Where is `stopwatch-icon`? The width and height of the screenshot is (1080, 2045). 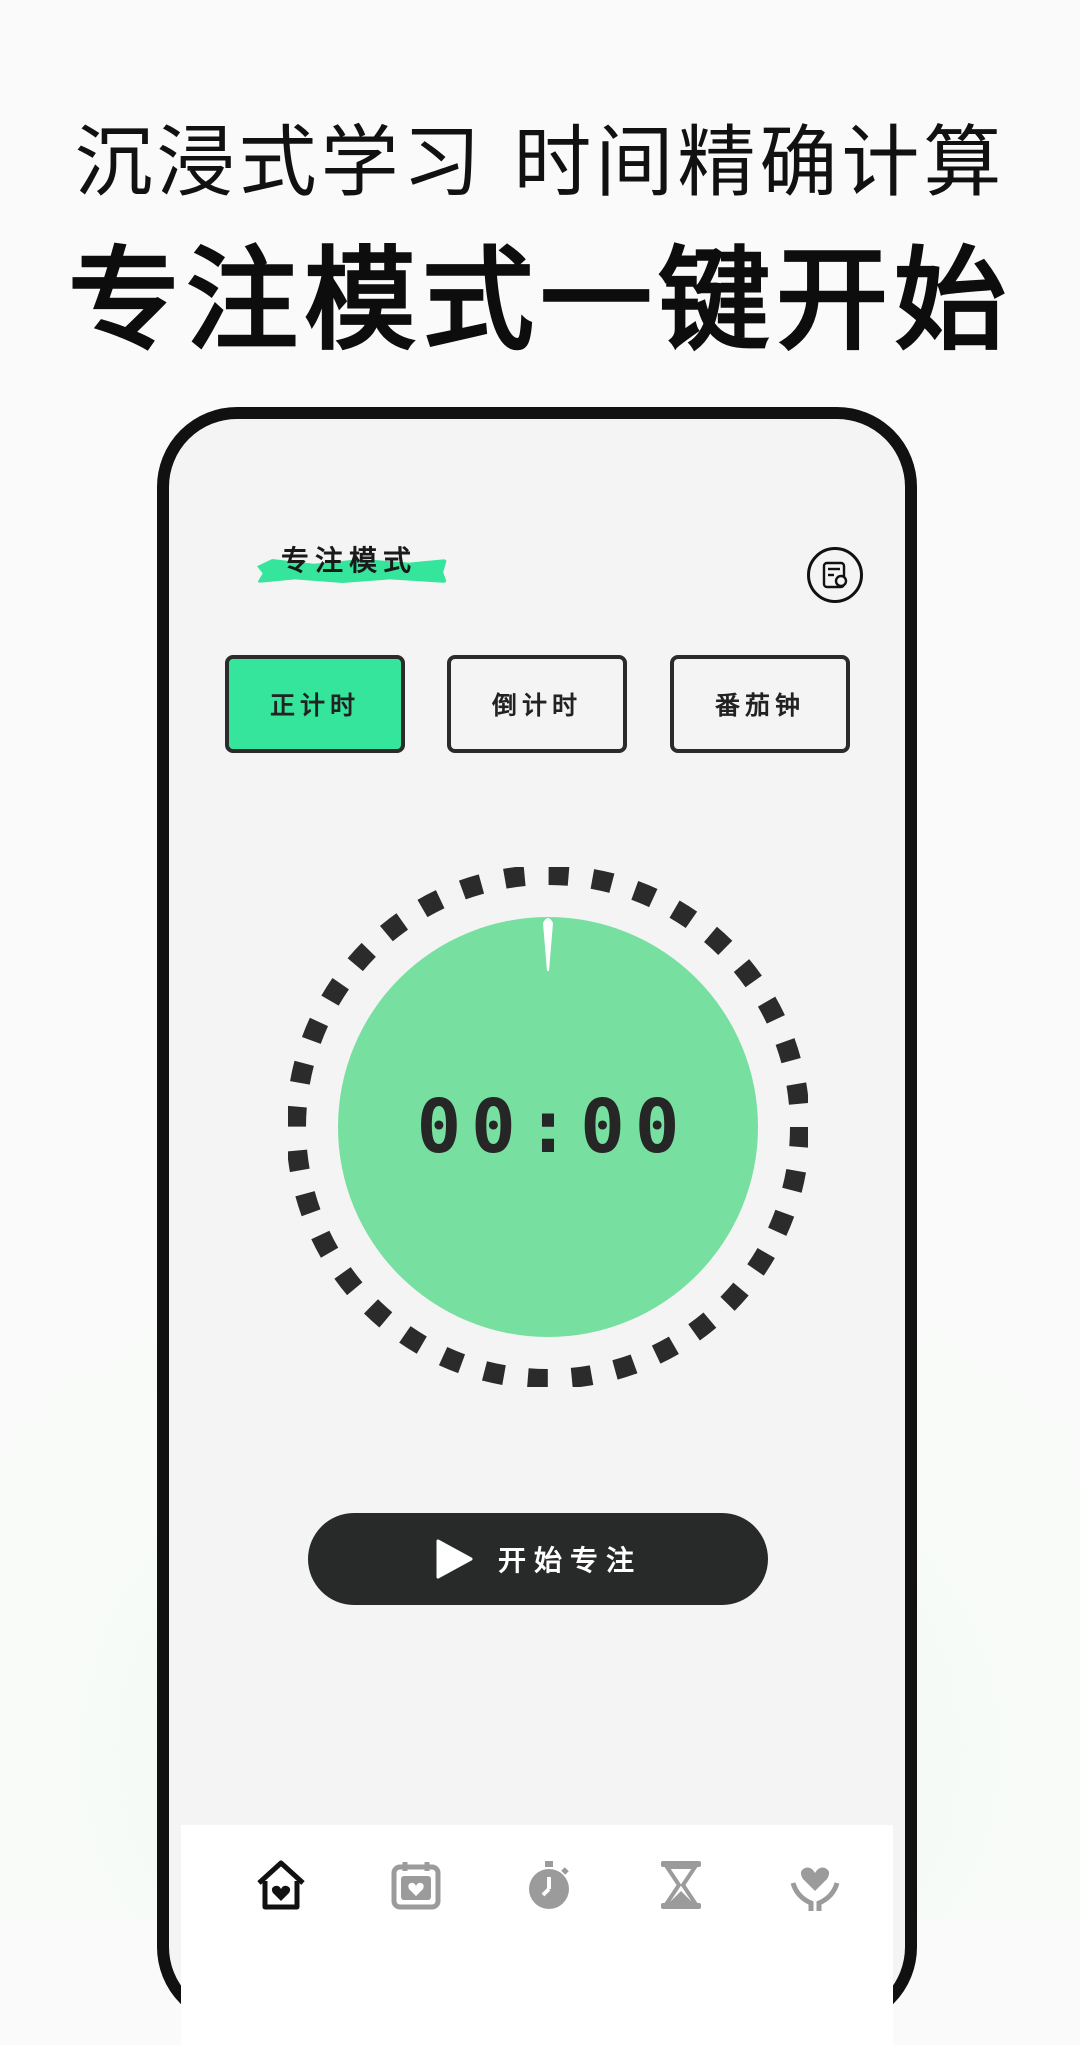
stopwatch-icon is located at coordinates (549, 1885).